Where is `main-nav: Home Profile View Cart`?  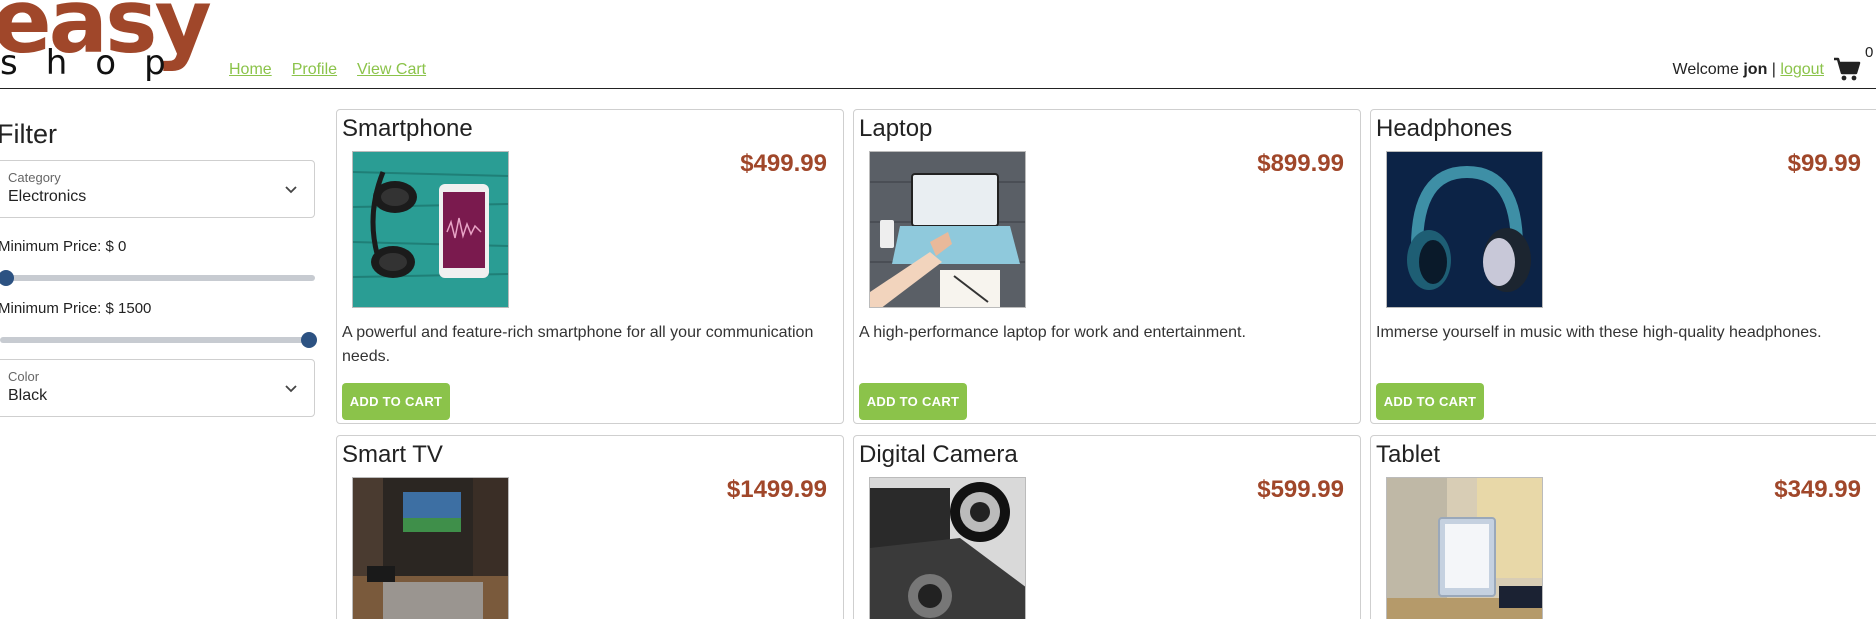 main-nav: Home Profile View Cart is located at coordinates (327, 70).